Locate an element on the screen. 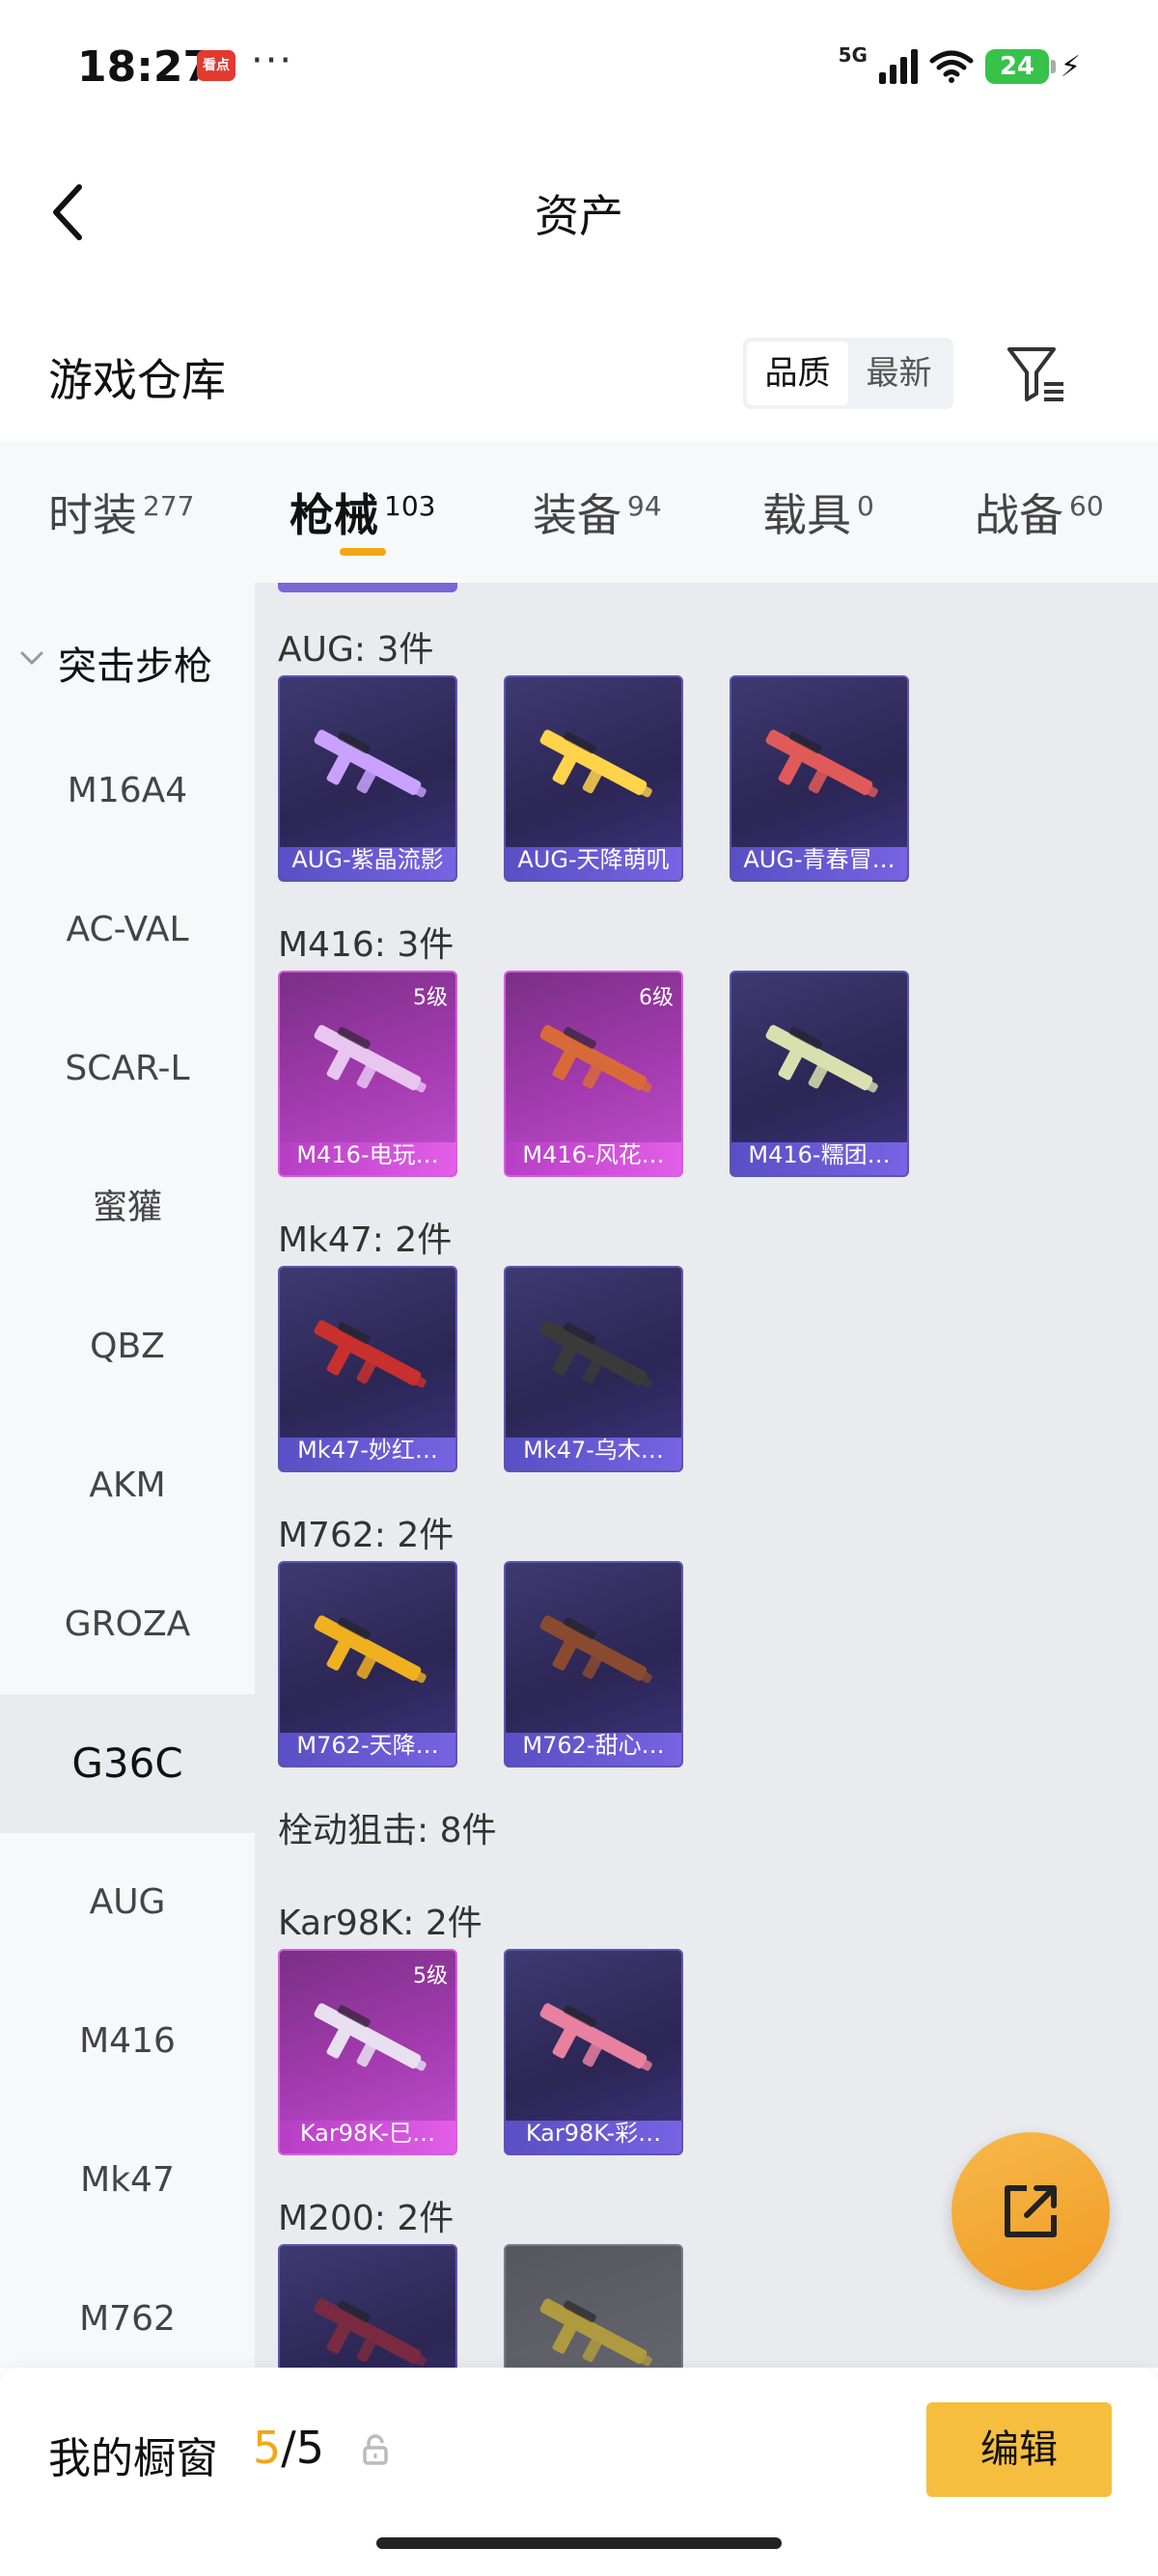 The image size is (1158, 2576). weapon-skin-card: AUG-紫晶流影 is located at coordinates (367, 778).